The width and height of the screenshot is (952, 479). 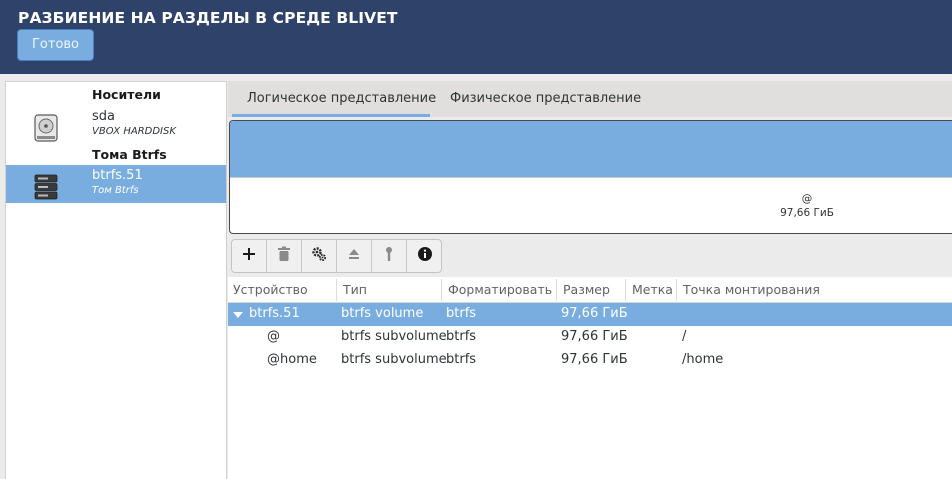 What do you see at coordinates (126, 94) in the screenshot?
I see `sidebar-section-disks: Носители` at bounding box center [126, 94].